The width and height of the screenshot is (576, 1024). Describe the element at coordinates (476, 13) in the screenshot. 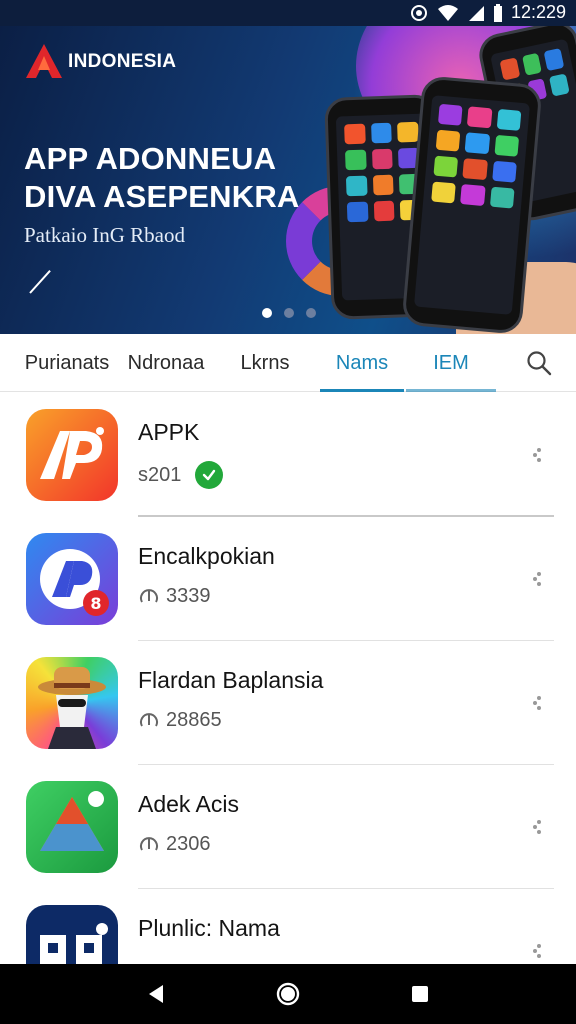

I see `signal-icon` at that location.